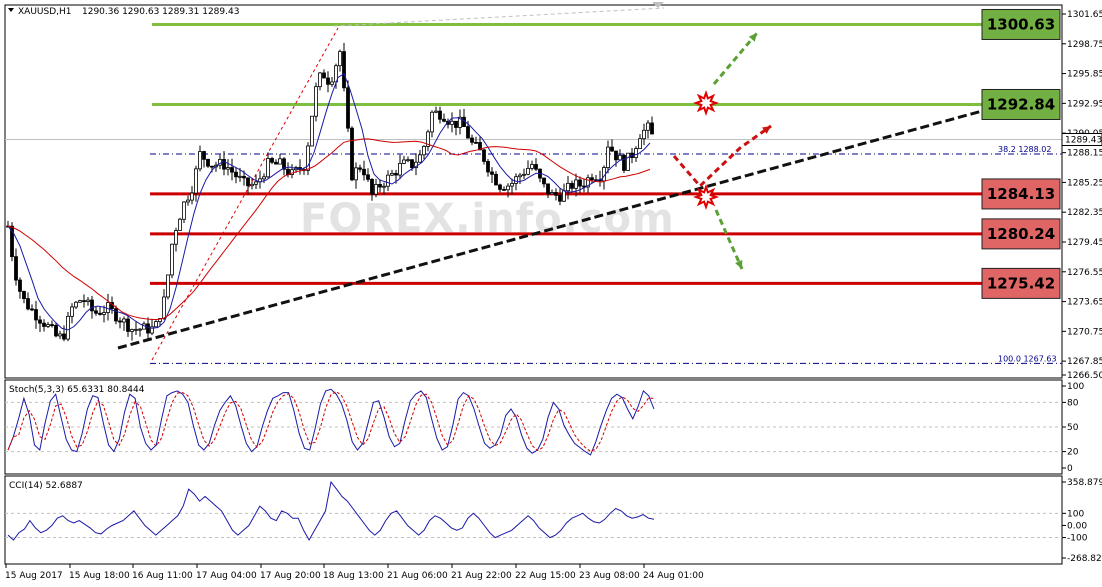  Describe the element at coordinates (1084, 104) in the screenshot. I see `price-tick-label: 1292.95` at that location.